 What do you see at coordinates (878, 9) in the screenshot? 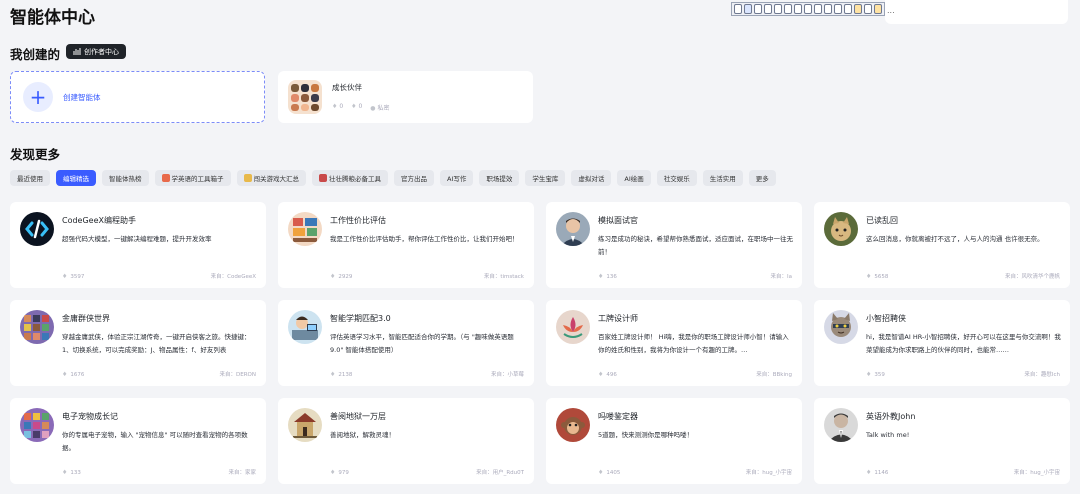
I see `toolbar-tag-icon` at bounding box center [878, 9].